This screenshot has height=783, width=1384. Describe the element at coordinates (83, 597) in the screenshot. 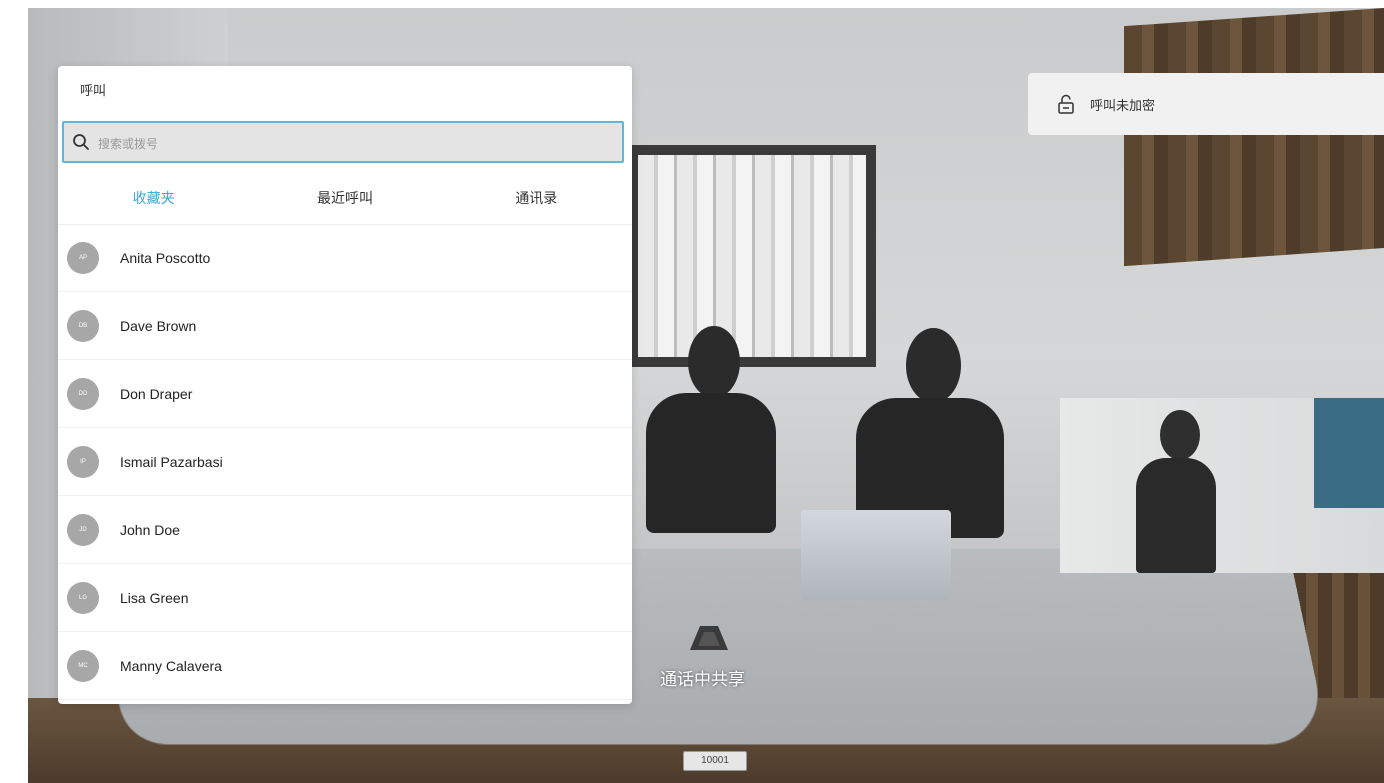

I see `avatar: LG` at that location.